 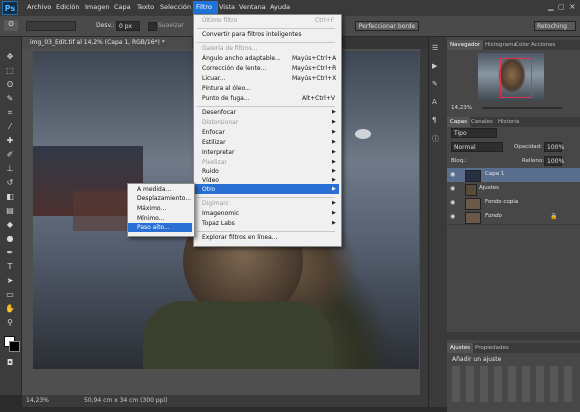 I want to click on menu-imagen: Imagen, so click(x=97, y=7).